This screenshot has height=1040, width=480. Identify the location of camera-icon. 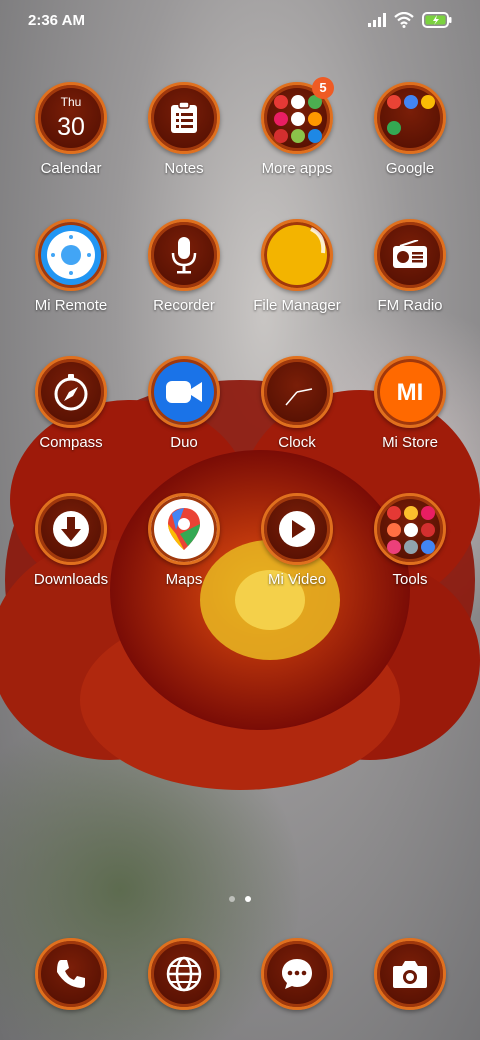
(410, 974).